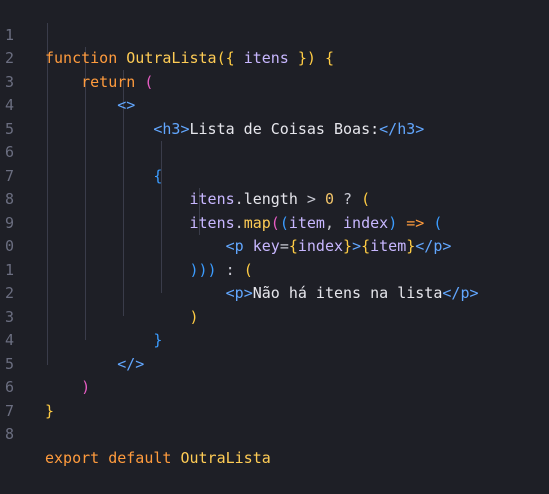  What do you see at coordinates (257, 222) in the screenshot?
I see `method-name: map` at bounding box center [257, 222].